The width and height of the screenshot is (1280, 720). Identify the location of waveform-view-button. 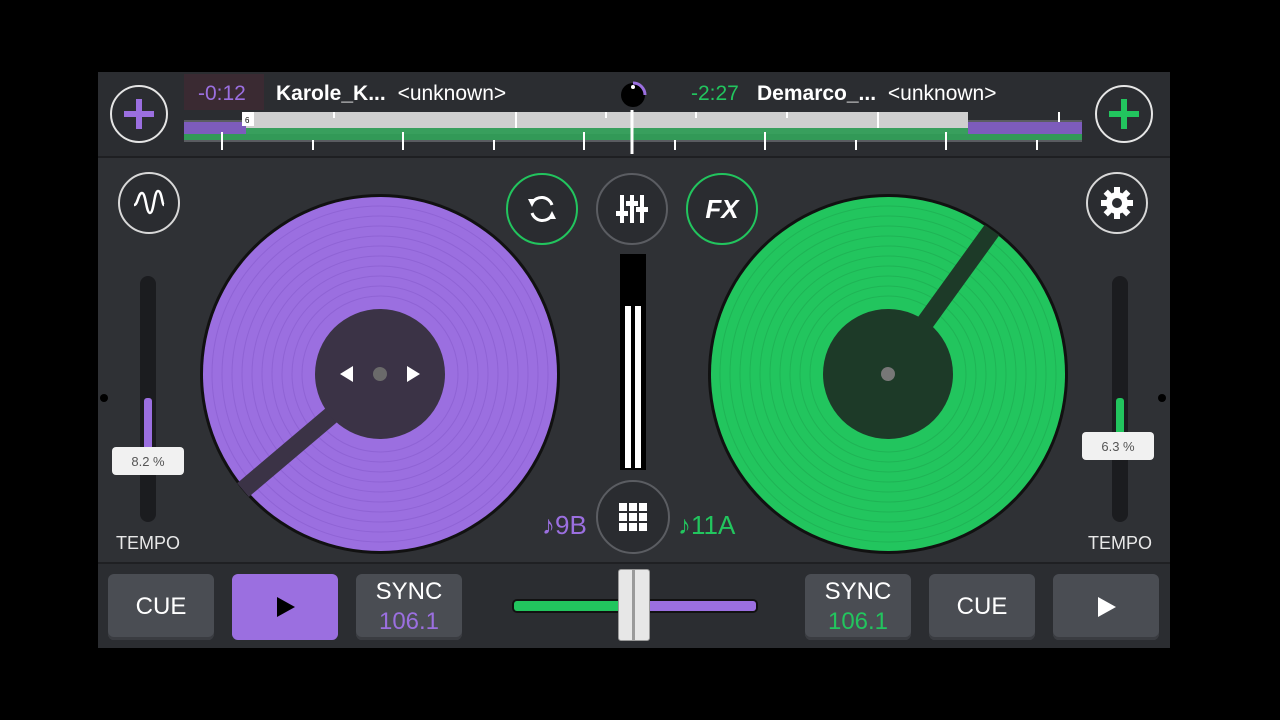
(149, 203).